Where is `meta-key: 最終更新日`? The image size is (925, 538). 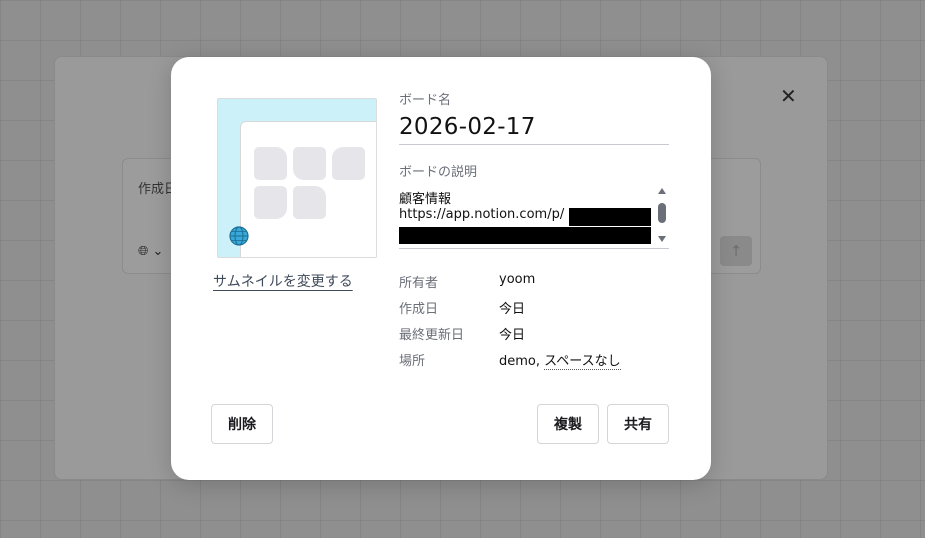
meta-key: 最終更新日 is located at coordinates (432, 335).